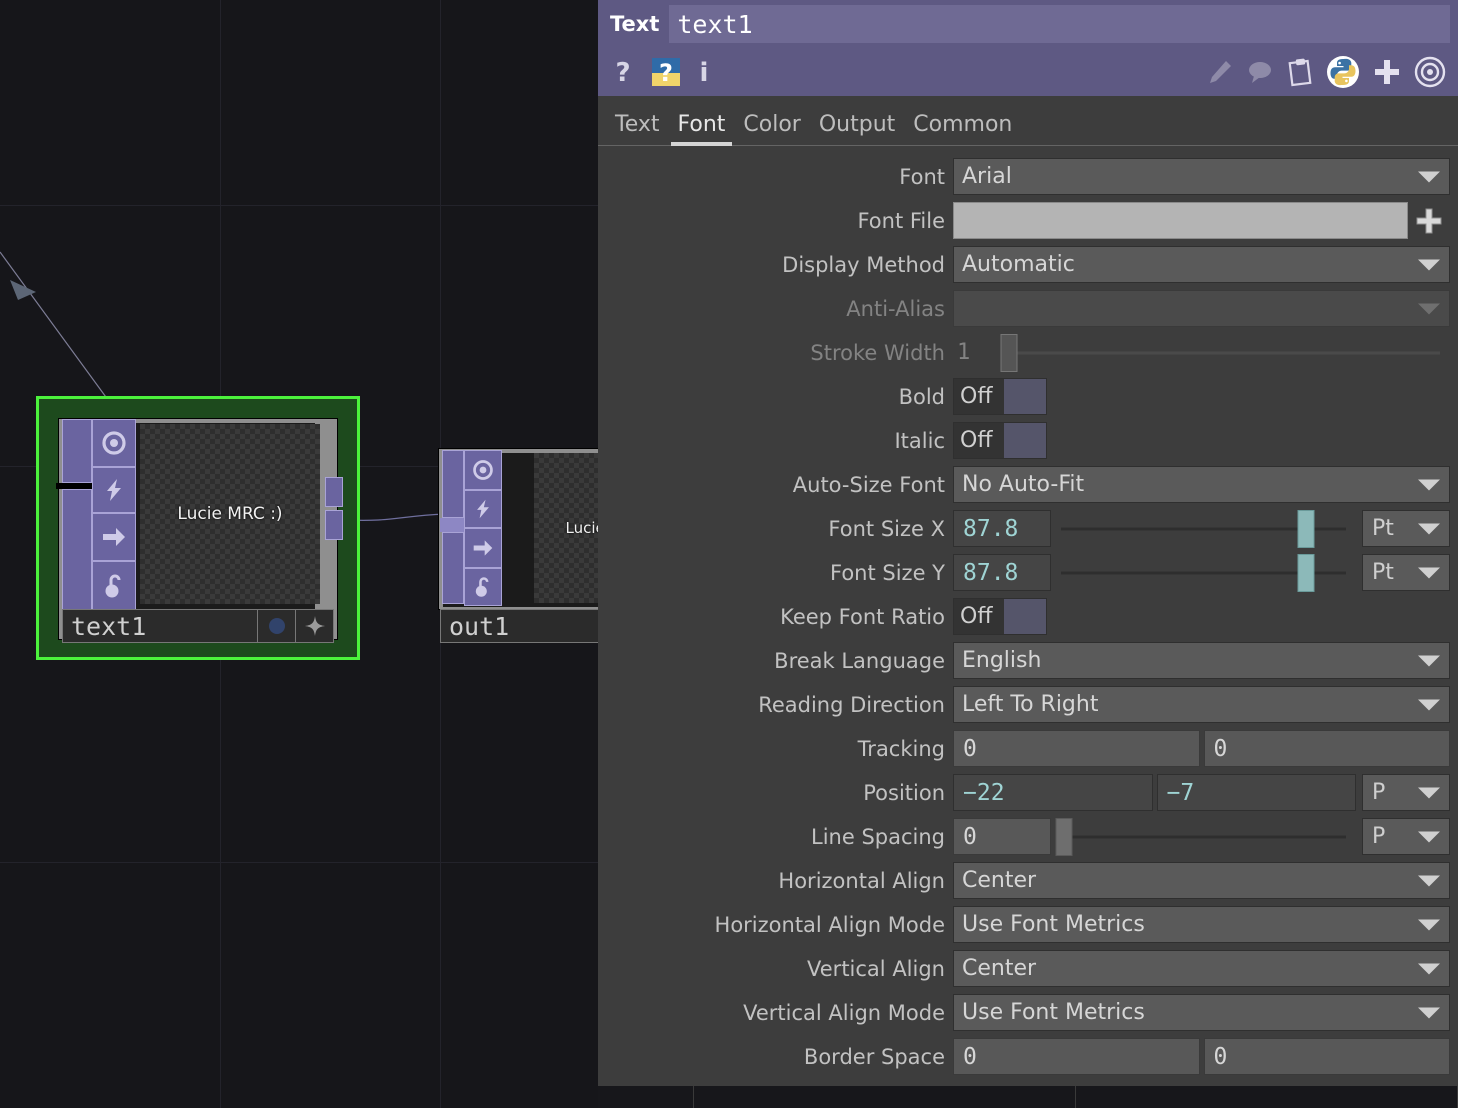 This screenshot has height=1108, width=1458. Describe the element at coordinates (1429, 221) in the screenshot. I see `font-file-add-plus-icon` at that location.